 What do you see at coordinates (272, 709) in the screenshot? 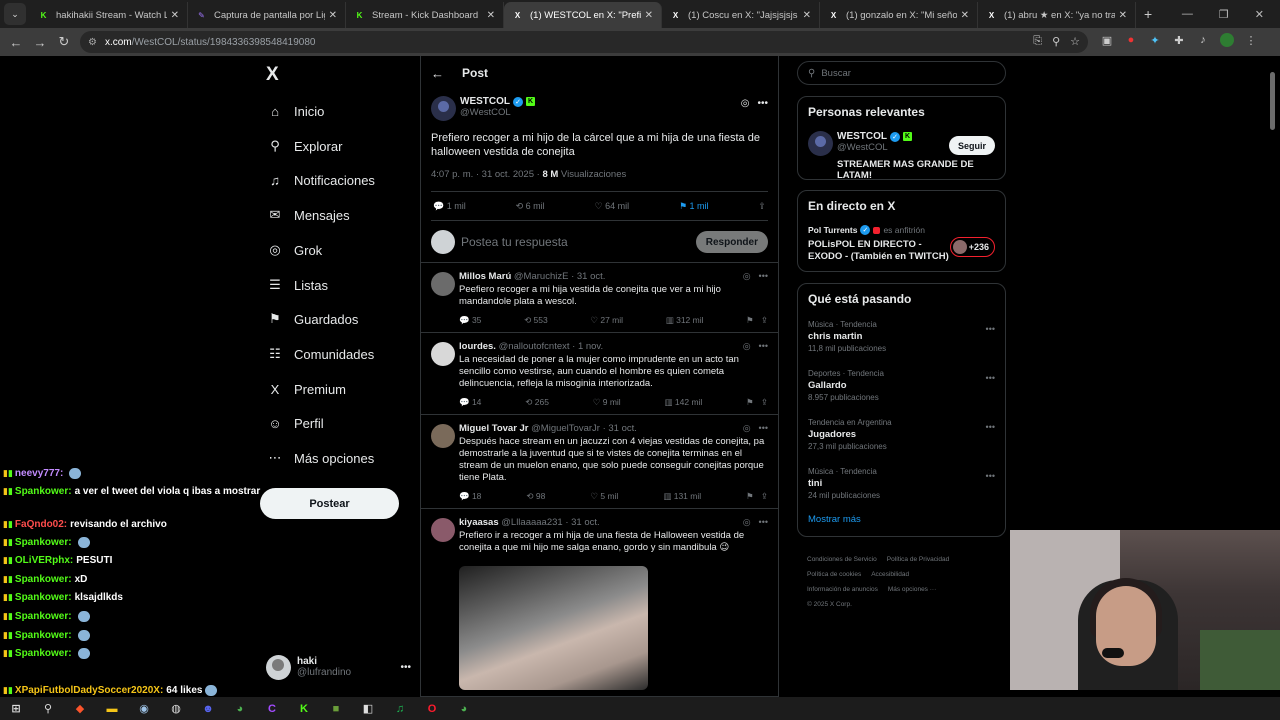
I see `canva-icon: C` at bounding box center [272, 709].